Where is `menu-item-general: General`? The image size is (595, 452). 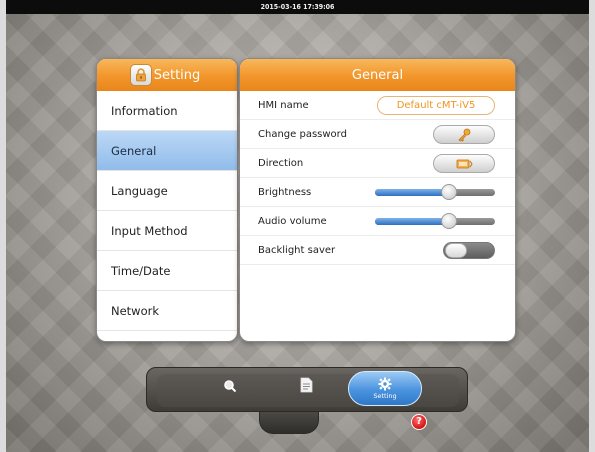
menu-item-general: General is located at coordinates (167, 151).